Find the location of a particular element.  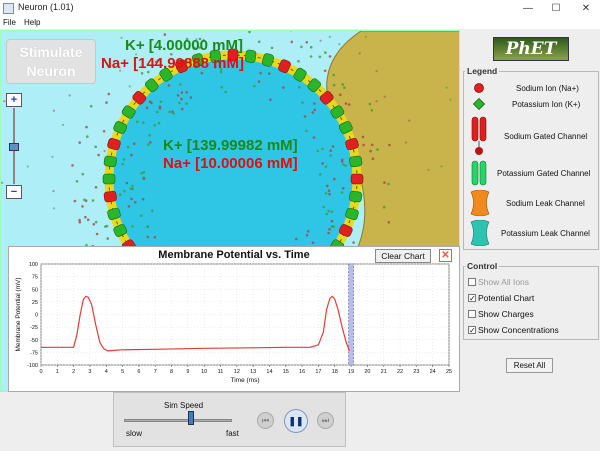

reset-all-button: Reset All is located at coordinates (529, 365).